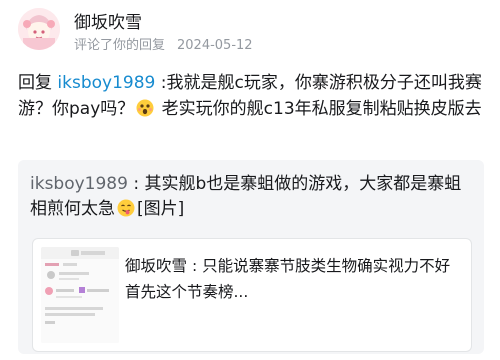 The width and height of the screenshot is (500, 360). I want to click on notification-header: 御坂吹雪 评论了你的回复 2024-05-12, so click(253, 31).